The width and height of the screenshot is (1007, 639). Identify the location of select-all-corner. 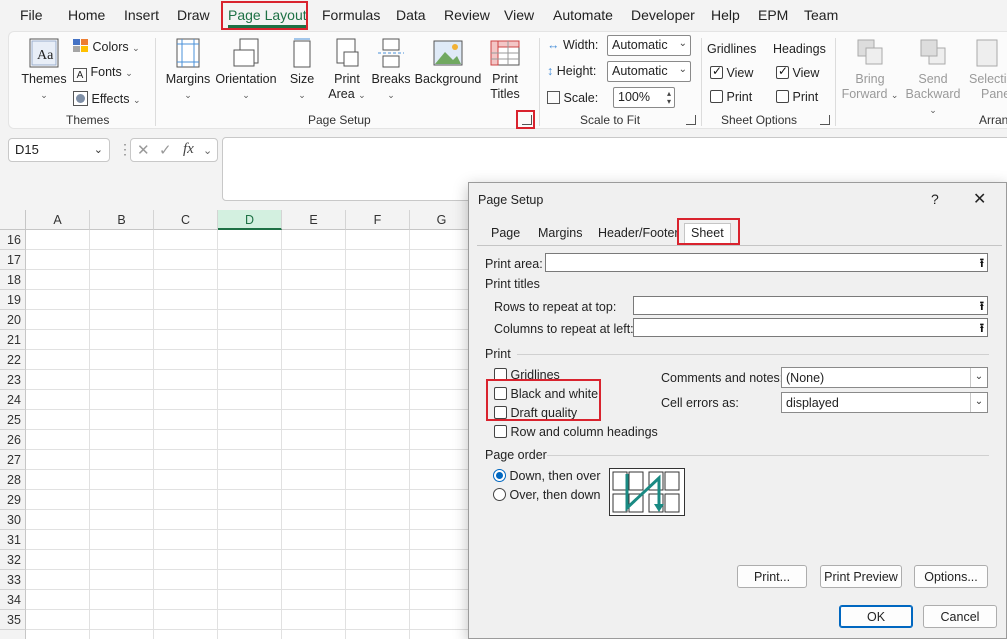
(13, 220).